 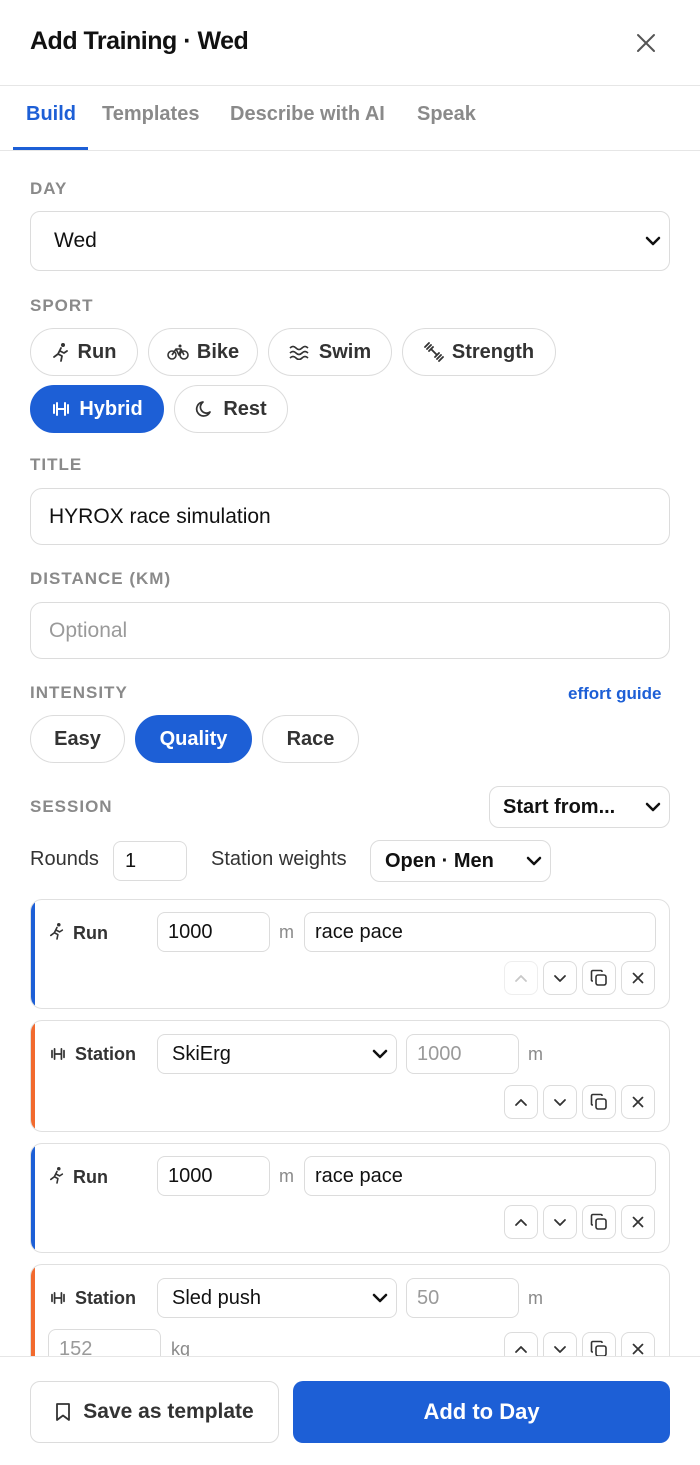 I want to click on station-value: SkiErg, so click(x=201, y=1053).